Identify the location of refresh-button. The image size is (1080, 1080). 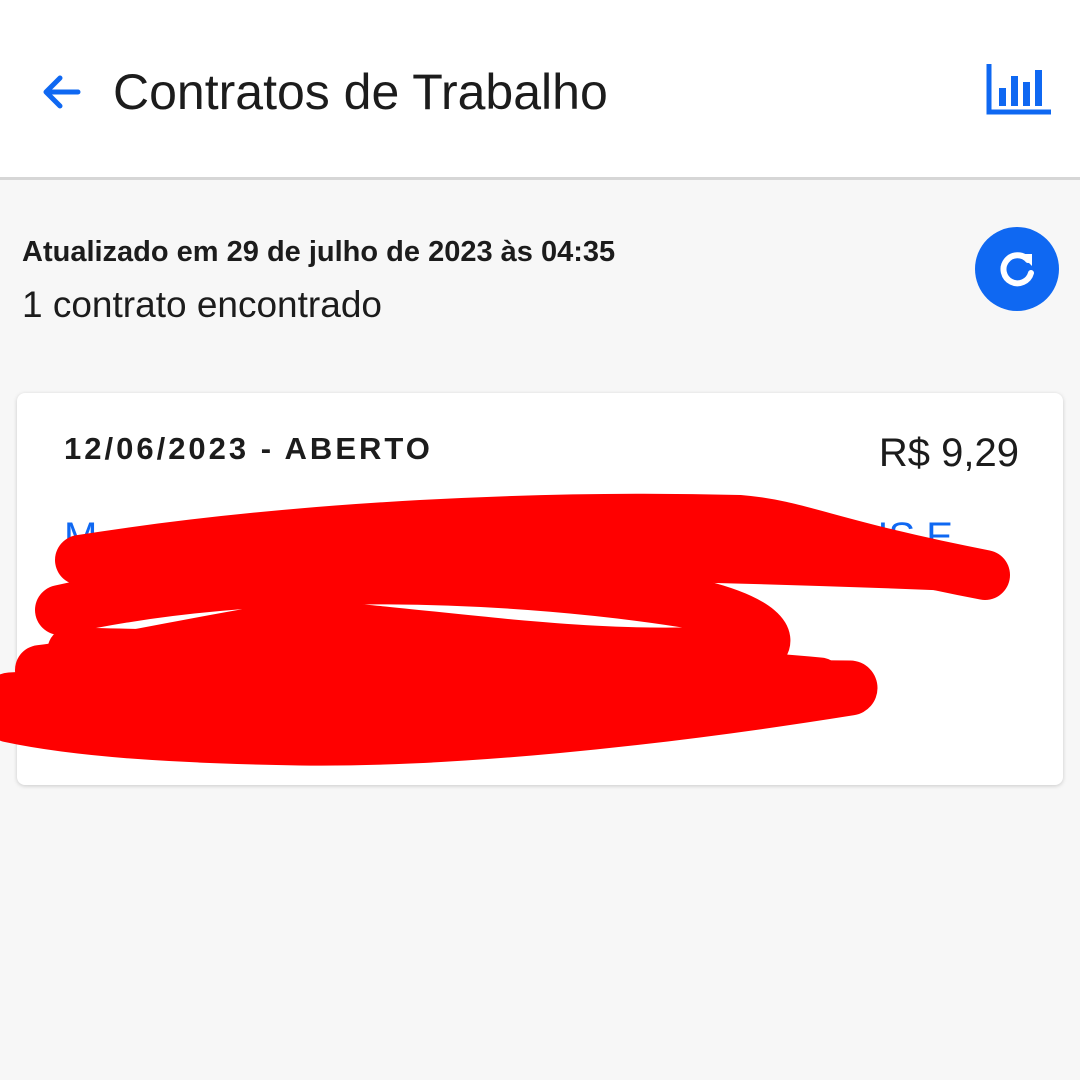
(1017, 269).